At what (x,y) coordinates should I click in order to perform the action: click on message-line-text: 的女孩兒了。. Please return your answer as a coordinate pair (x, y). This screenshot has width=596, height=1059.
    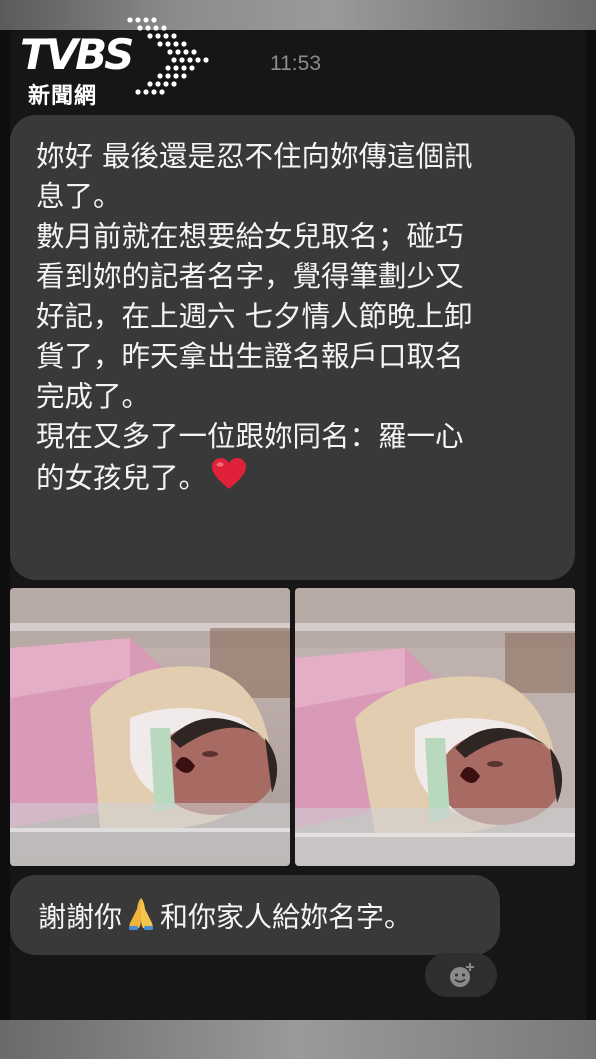
    Looking at the image, I should click on (122, 478).